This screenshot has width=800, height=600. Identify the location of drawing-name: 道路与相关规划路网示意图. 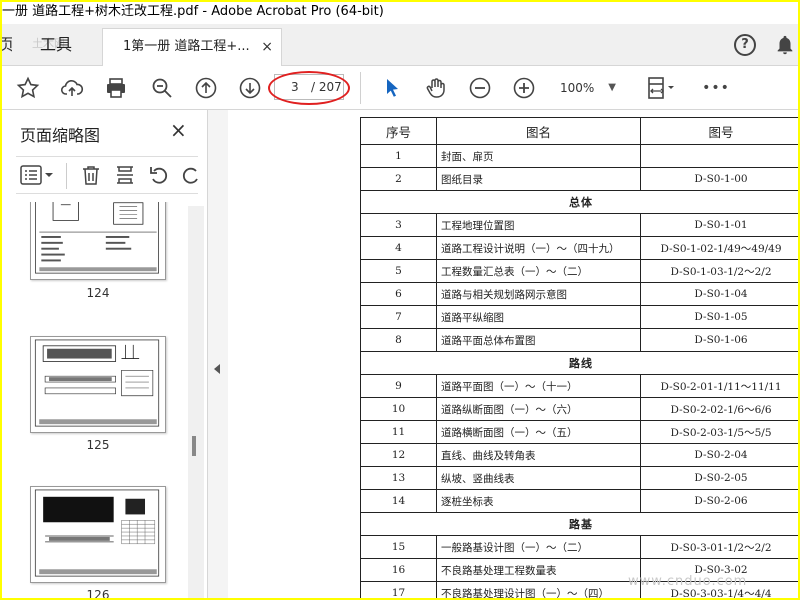
(538, 294).